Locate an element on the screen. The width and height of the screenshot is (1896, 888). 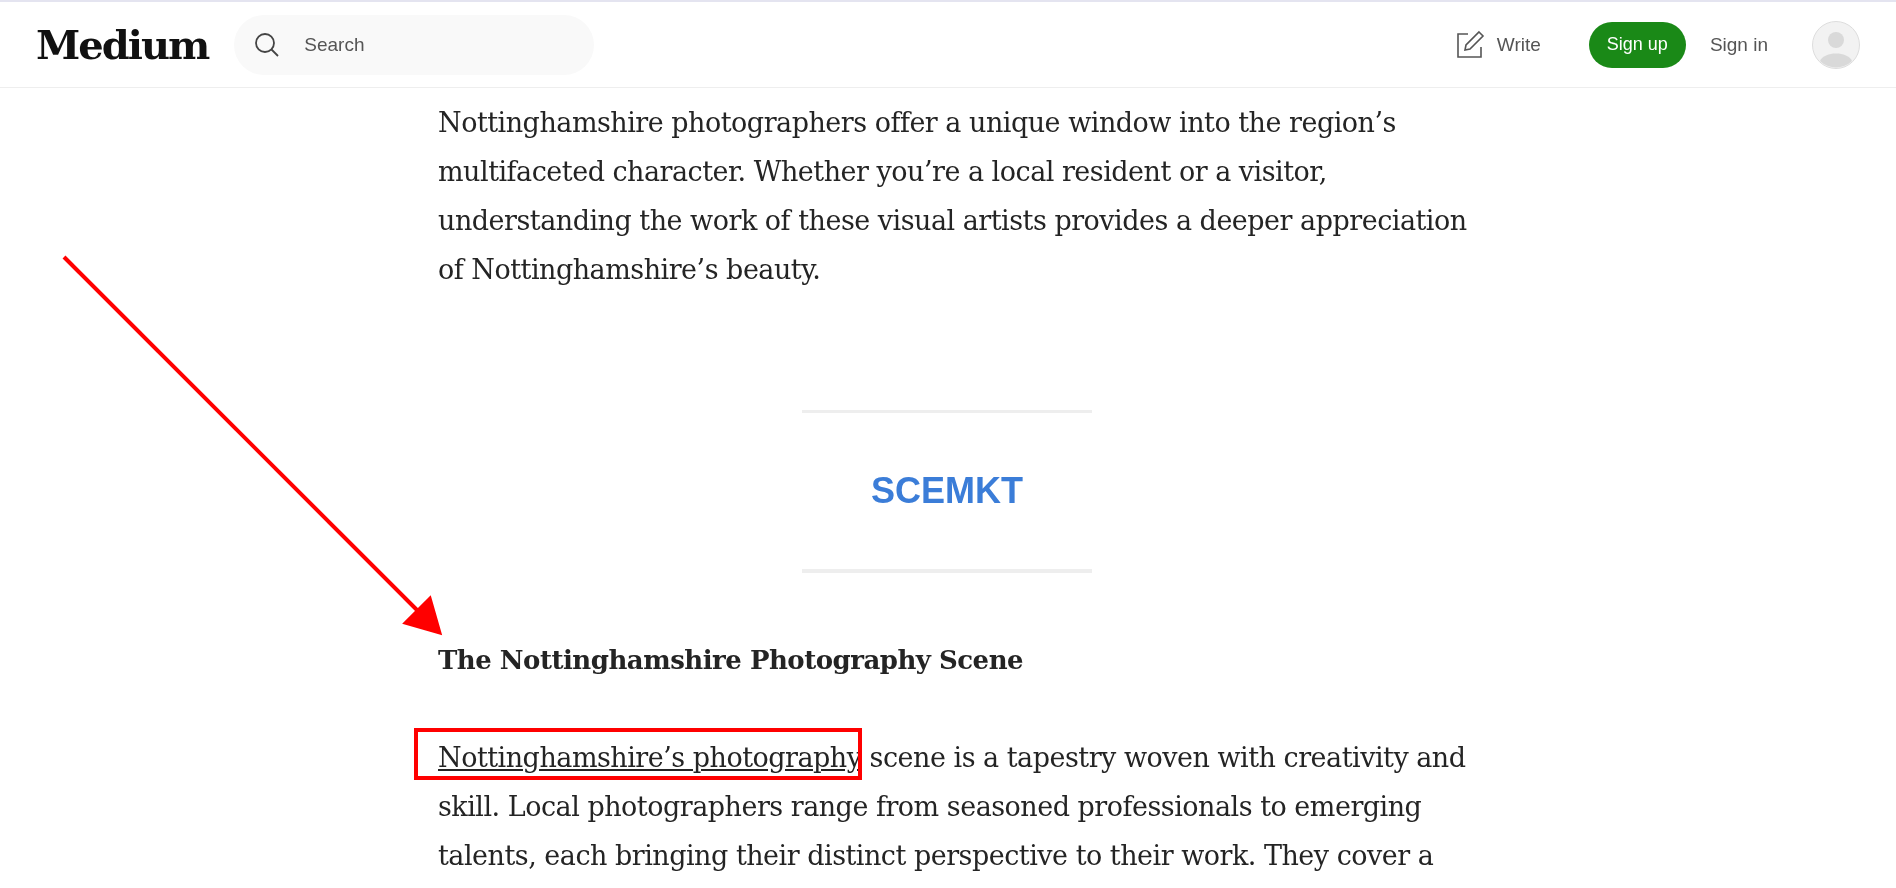
pencil-square-icon is located at coordinates (1469, 44).